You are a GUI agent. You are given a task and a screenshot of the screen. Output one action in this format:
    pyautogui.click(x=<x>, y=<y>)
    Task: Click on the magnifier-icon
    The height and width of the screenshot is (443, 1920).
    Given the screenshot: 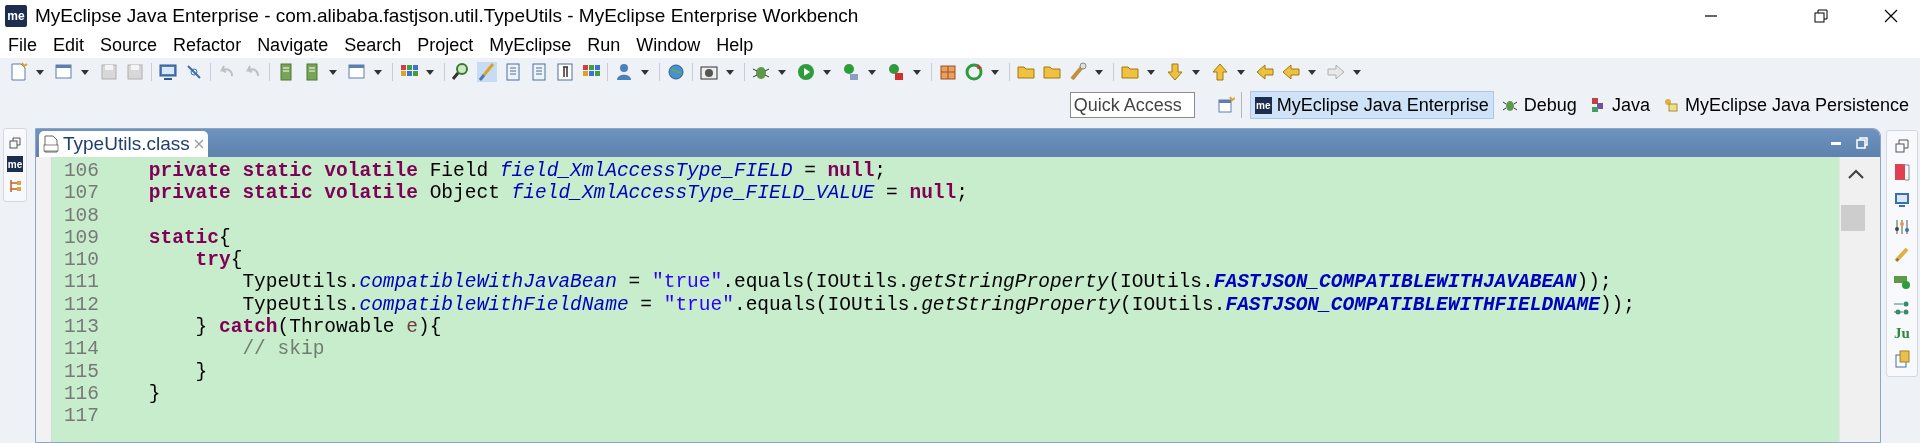 What is the action you would take?
    pyautogui.click(x=461, y=72)
    